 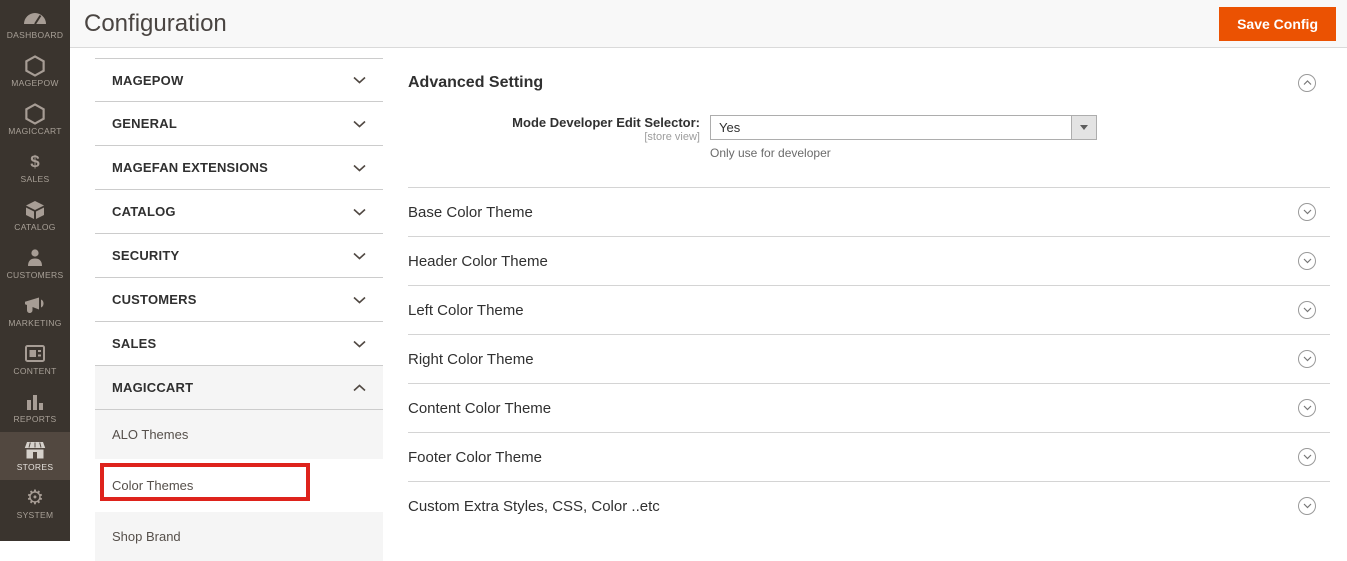 What do you see at coordinates (35, 497) in the screenshot?
I see `gear-icon: ⚙` at bounding box center [35, 497].